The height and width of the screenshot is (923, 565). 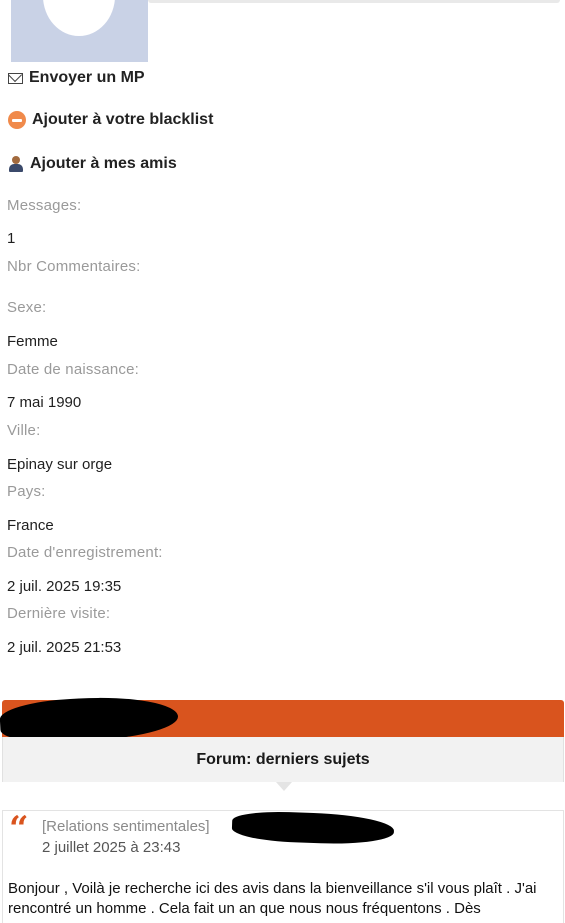 What do you see at coordinates (44, 402) in the screenshot?
I see `birth-value: 7 mai 1990` at bounding box center [44, 402].